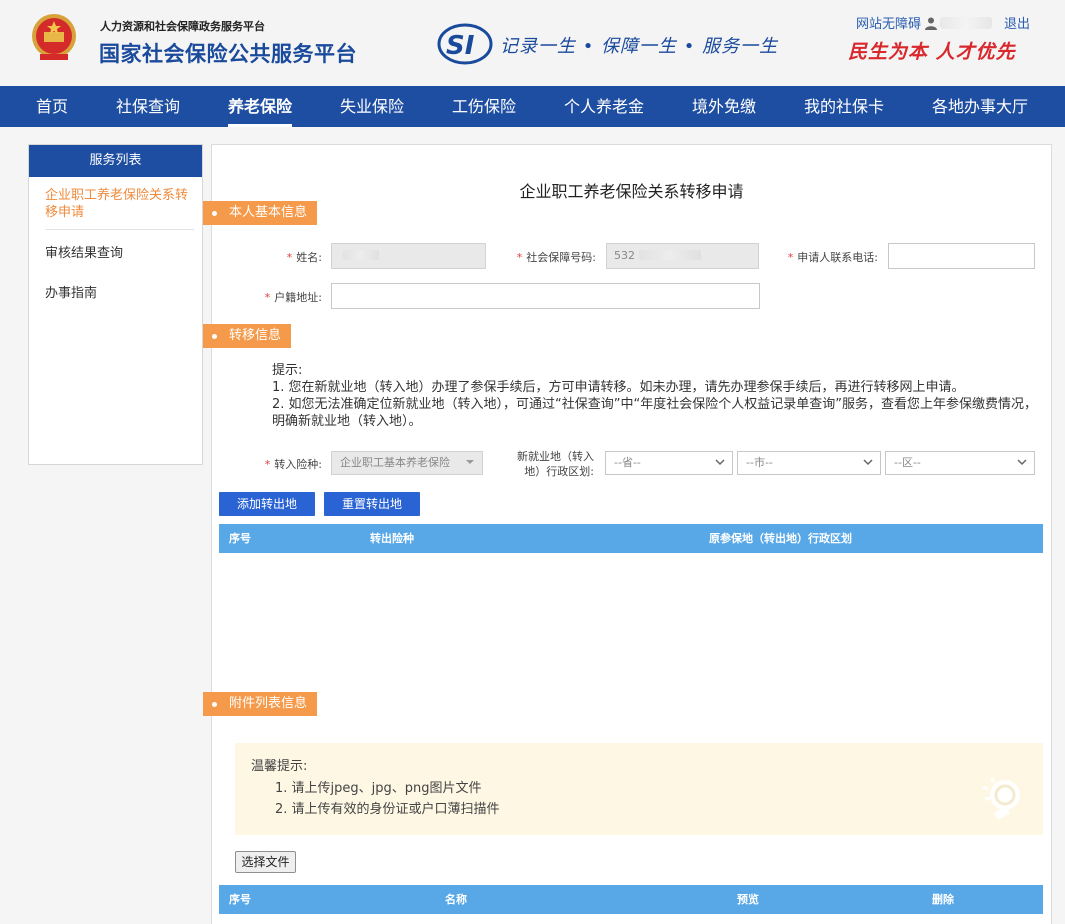 The width and height of the screenshot is (1065, 924). I want to click on site-subtitle: 人力资源和社会保障政务服务平台, so click(182, 26).